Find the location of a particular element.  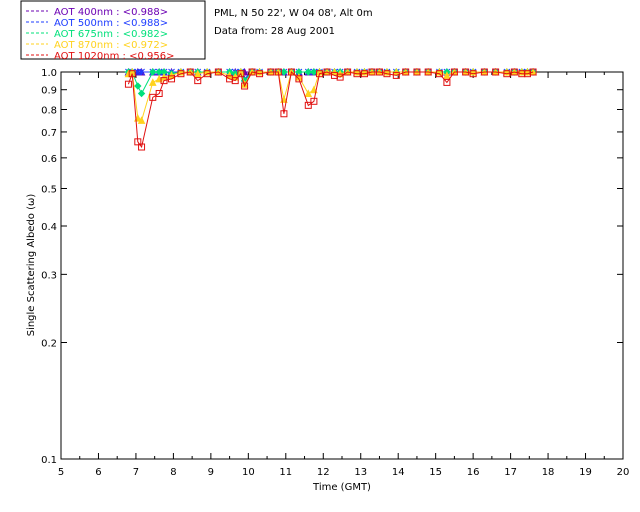

y-tick-label: 1.0 is located at coordinates (49, 73).